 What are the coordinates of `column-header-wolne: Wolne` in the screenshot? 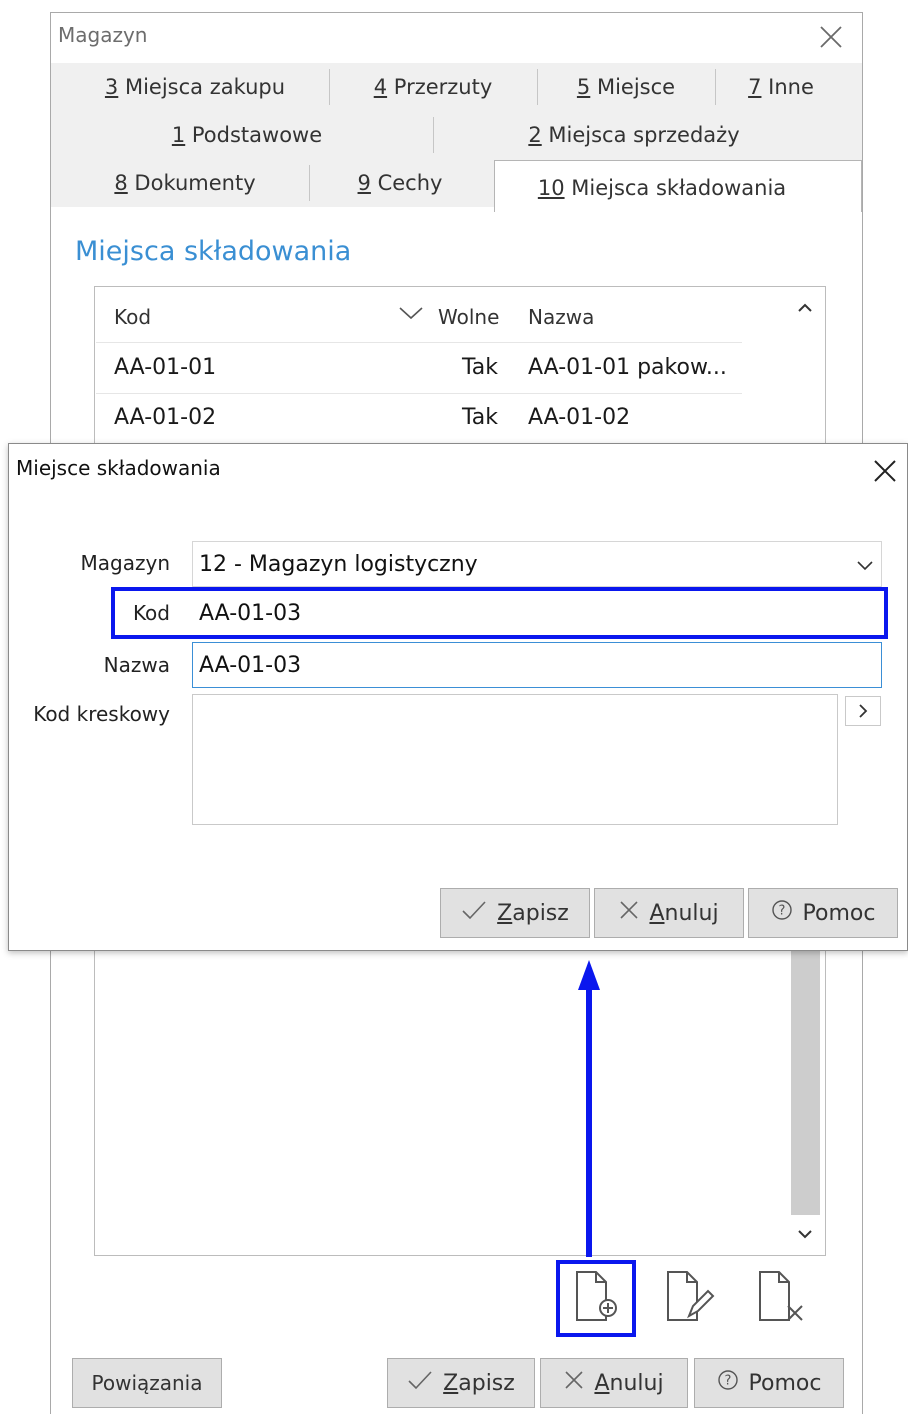 It's located at (468, 317).